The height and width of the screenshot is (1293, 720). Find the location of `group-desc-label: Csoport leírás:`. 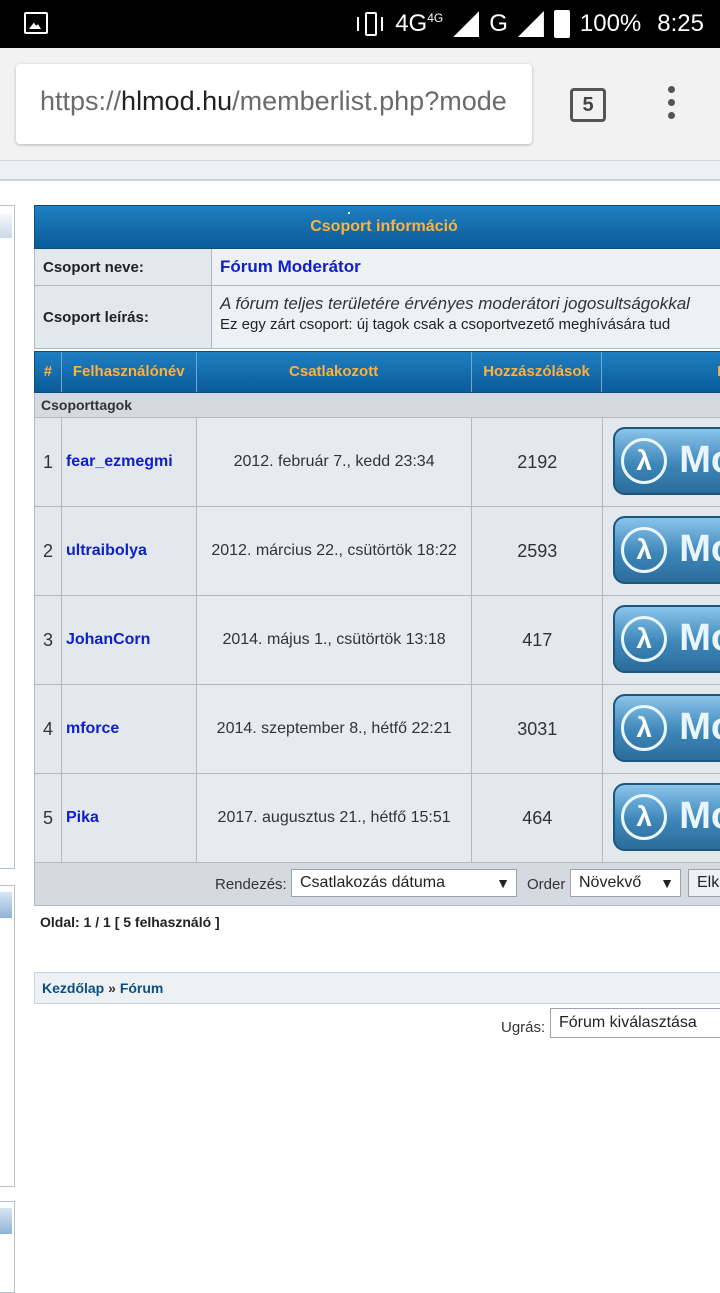

group-desc-label: Csoport leírás: is located at coordinates (123, 317).